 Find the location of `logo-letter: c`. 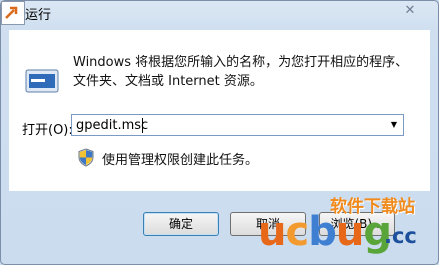

logo-letter: c is located at coordinates (297, 232).